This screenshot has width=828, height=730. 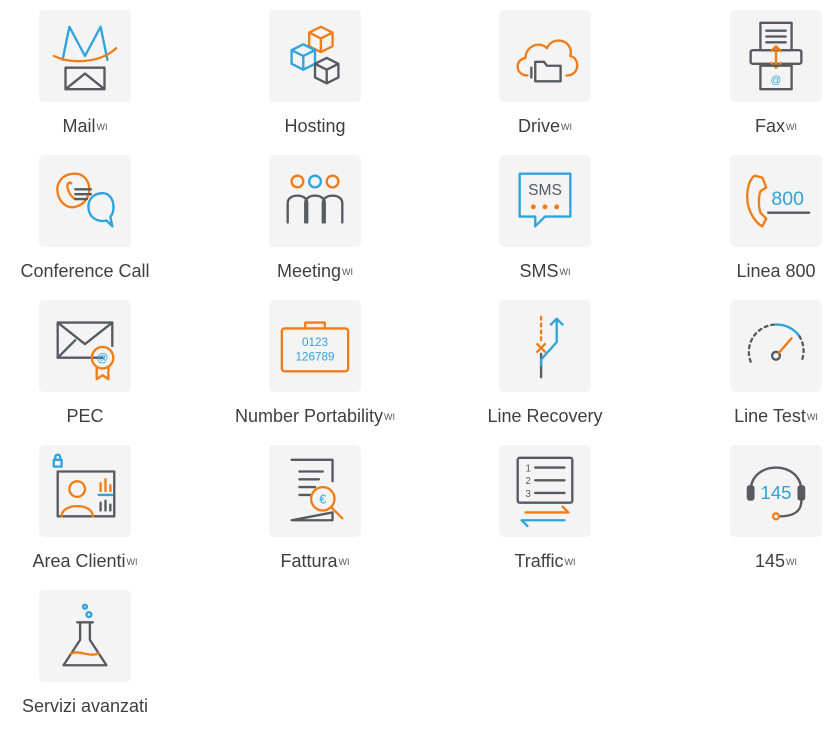 I want to click on service-hosting: Hosting, so click(x=315, y=80).